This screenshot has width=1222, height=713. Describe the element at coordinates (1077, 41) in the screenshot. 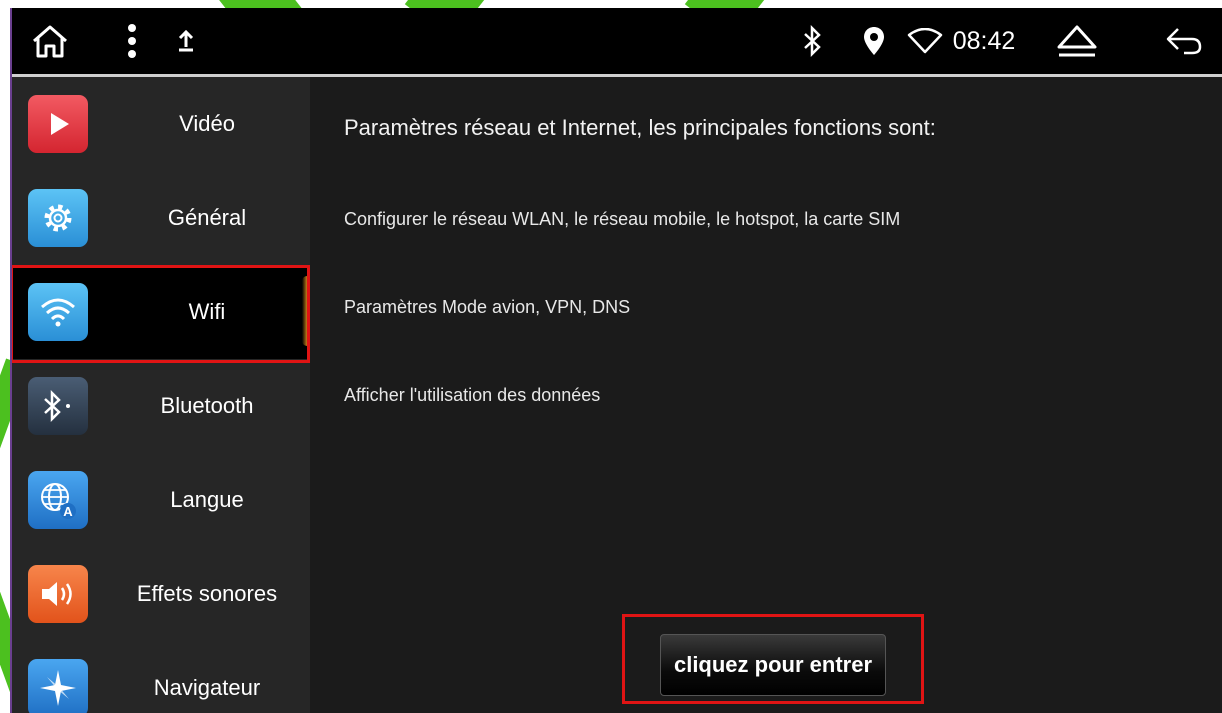

I see `eject-icon` at that location.